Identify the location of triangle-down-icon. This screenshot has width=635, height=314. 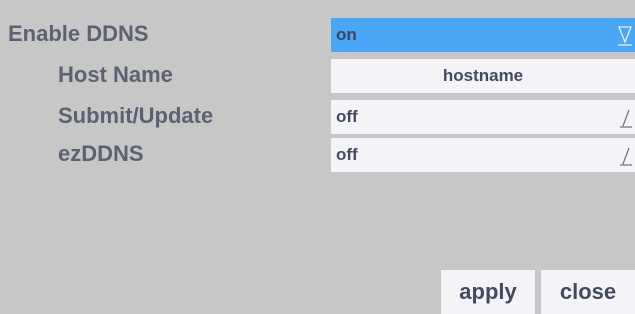
(625, 36).